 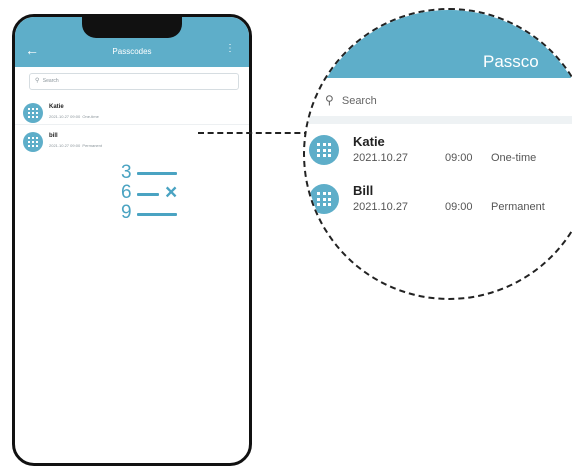 What do you see at coordinates (171, 192) in the screenshot?
I see `delete-x-icon: ×` at bounding box center [171, 192].